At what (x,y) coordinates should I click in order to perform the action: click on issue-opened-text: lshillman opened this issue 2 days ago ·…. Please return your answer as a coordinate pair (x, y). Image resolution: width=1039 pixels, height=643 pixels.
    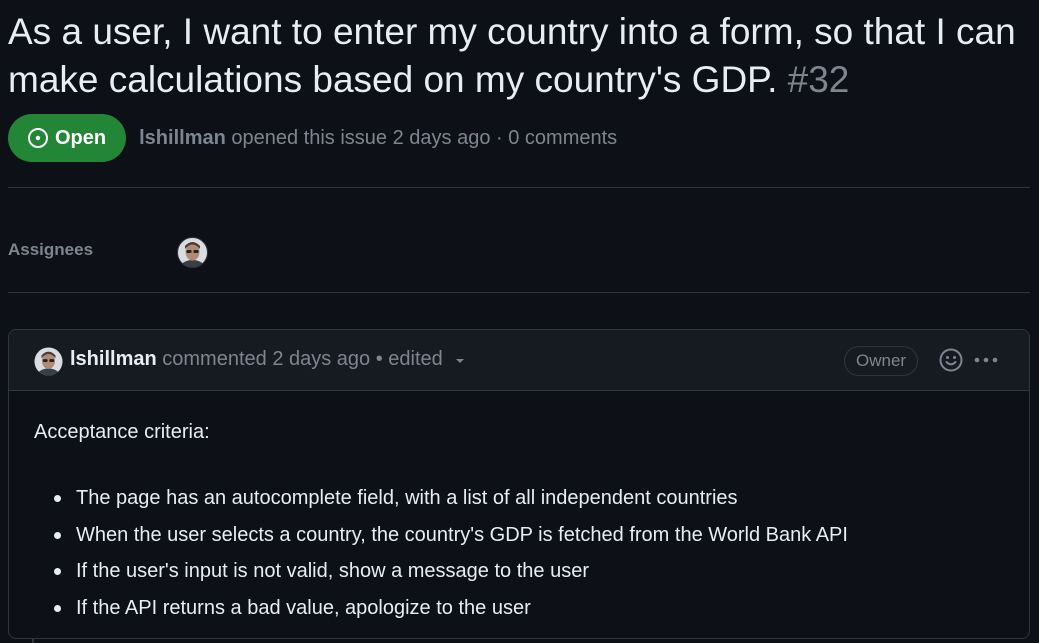
    Looking at the image, I should click on (378, 138).